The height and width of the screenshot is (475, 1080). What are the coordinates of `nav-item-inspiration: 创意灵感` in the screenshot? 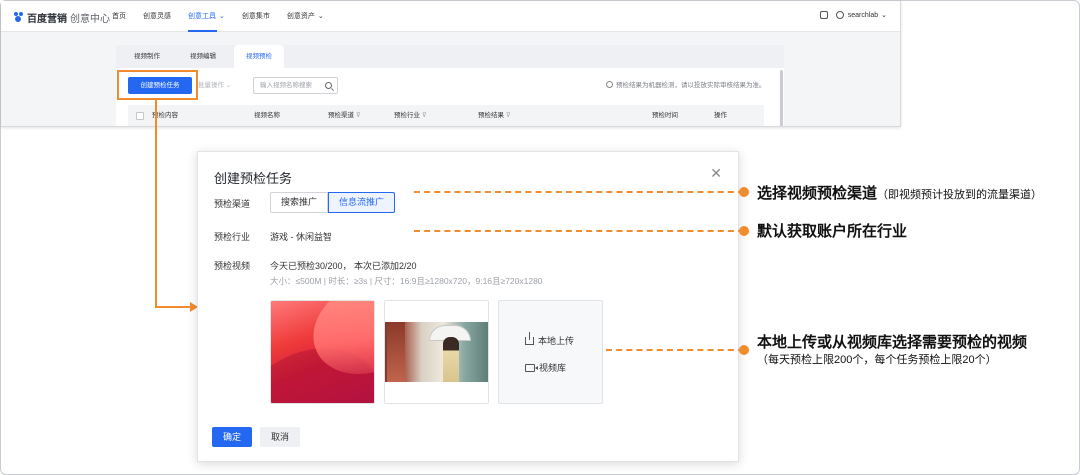 It's located at (157, 16).